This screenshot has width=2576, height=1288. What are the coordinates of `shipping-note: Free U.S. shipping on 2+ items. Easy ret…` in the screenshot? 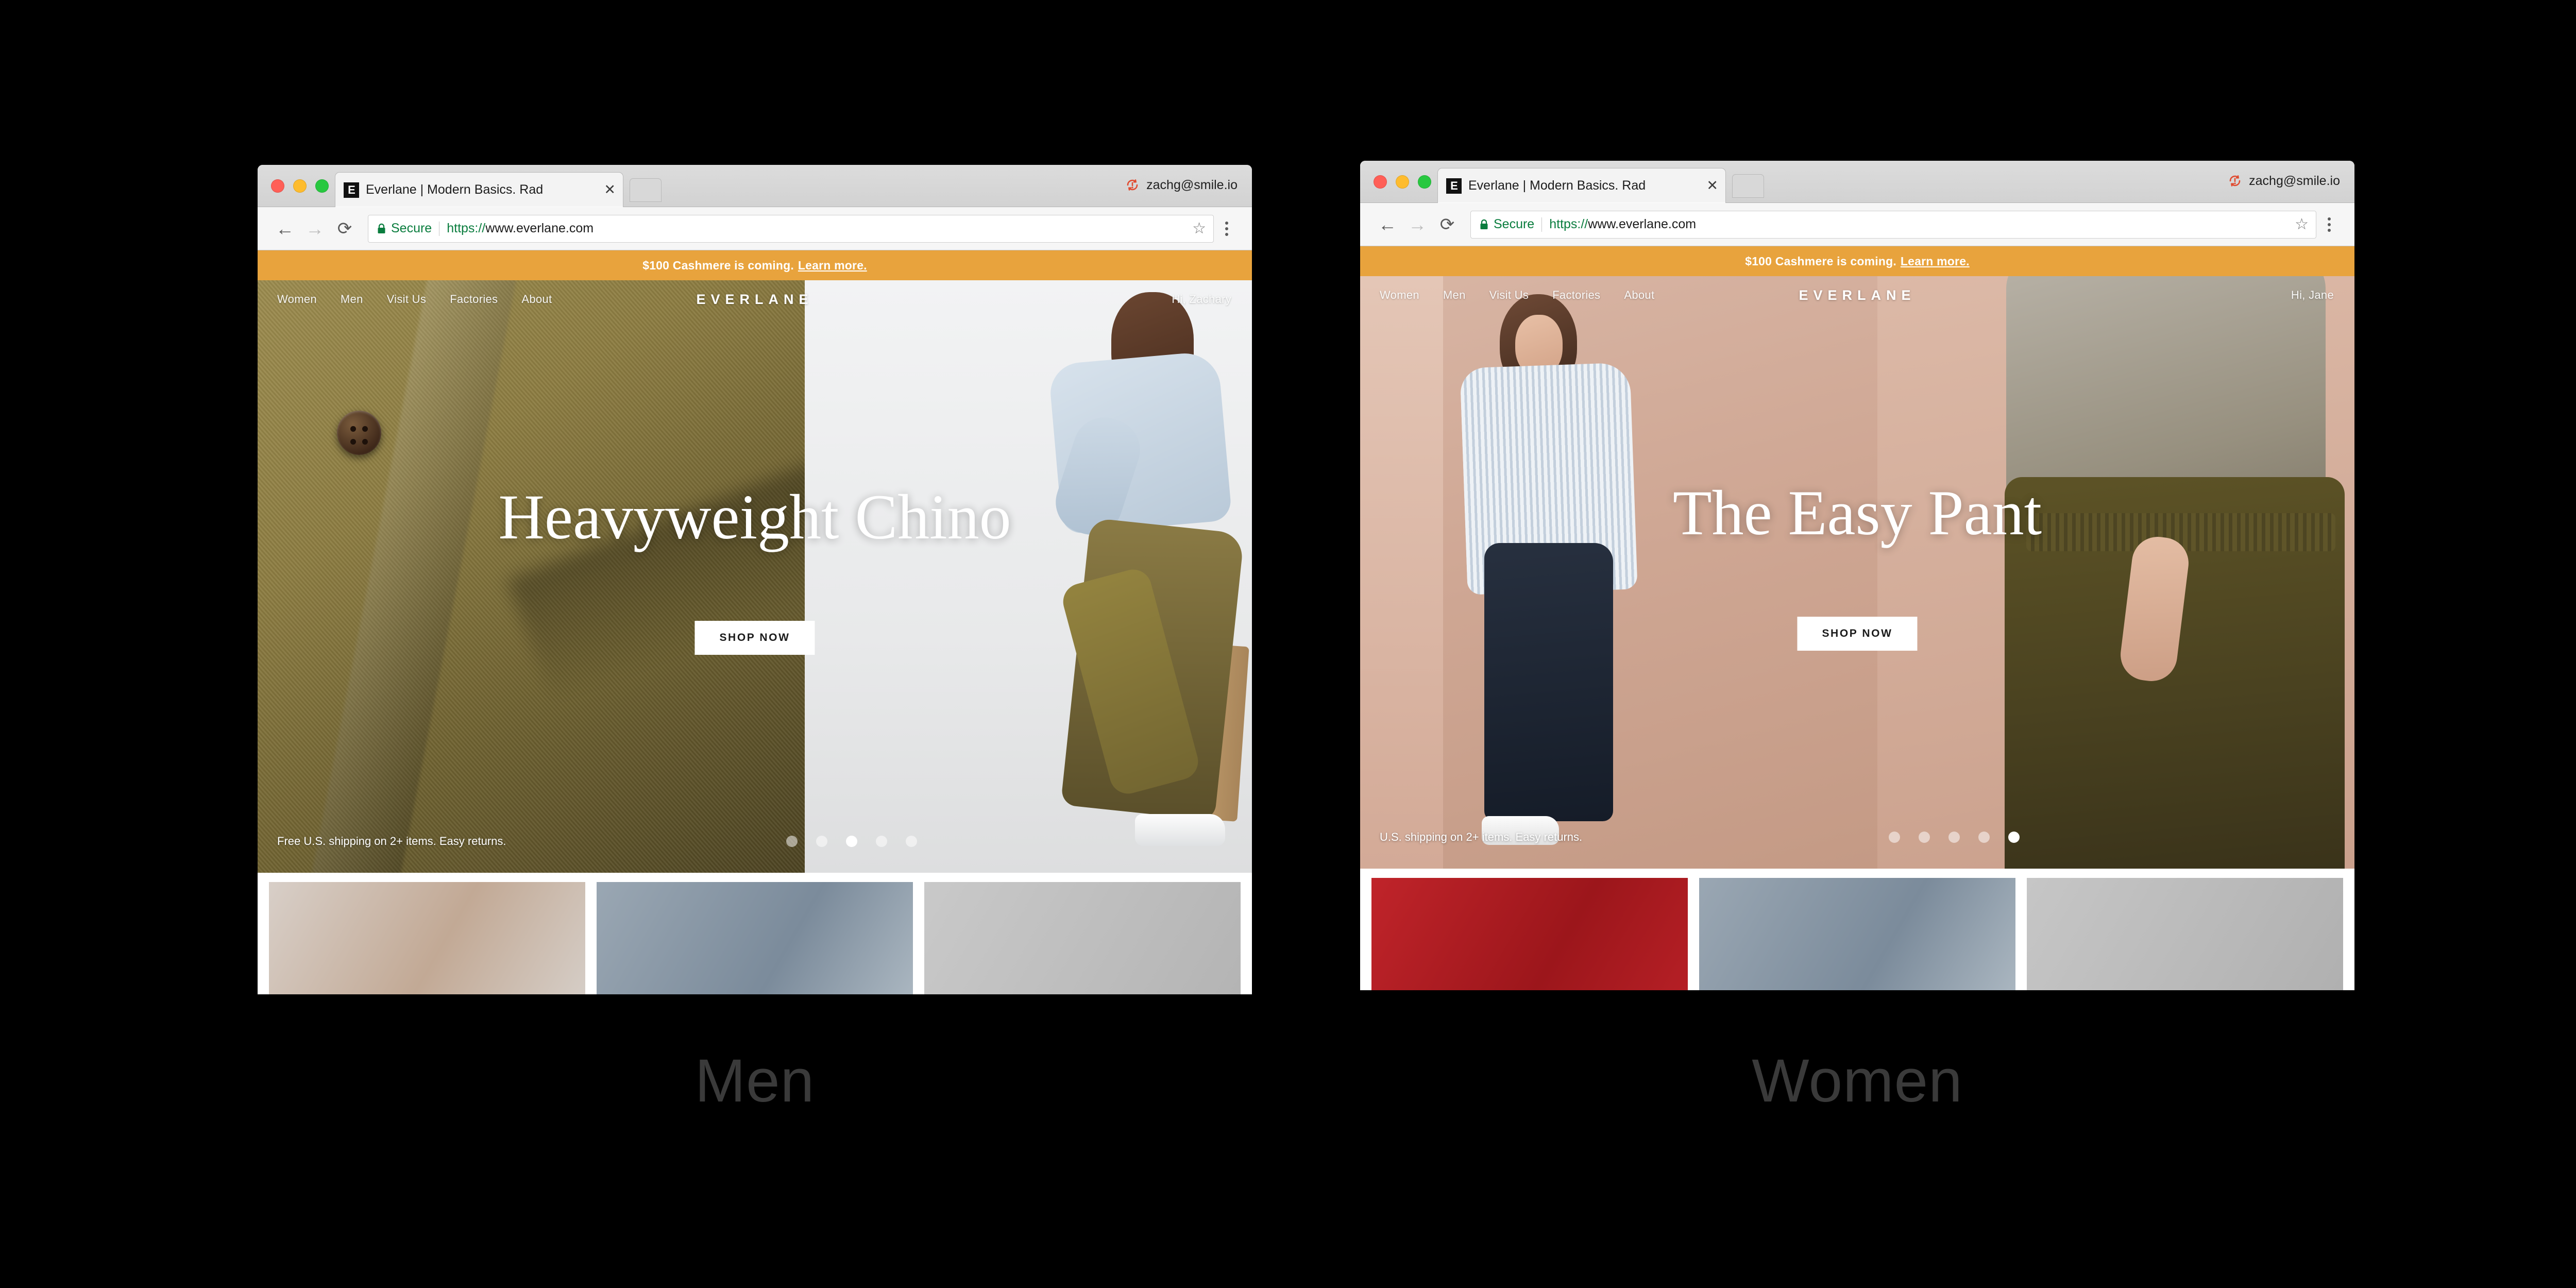 It's located at (391, 841).